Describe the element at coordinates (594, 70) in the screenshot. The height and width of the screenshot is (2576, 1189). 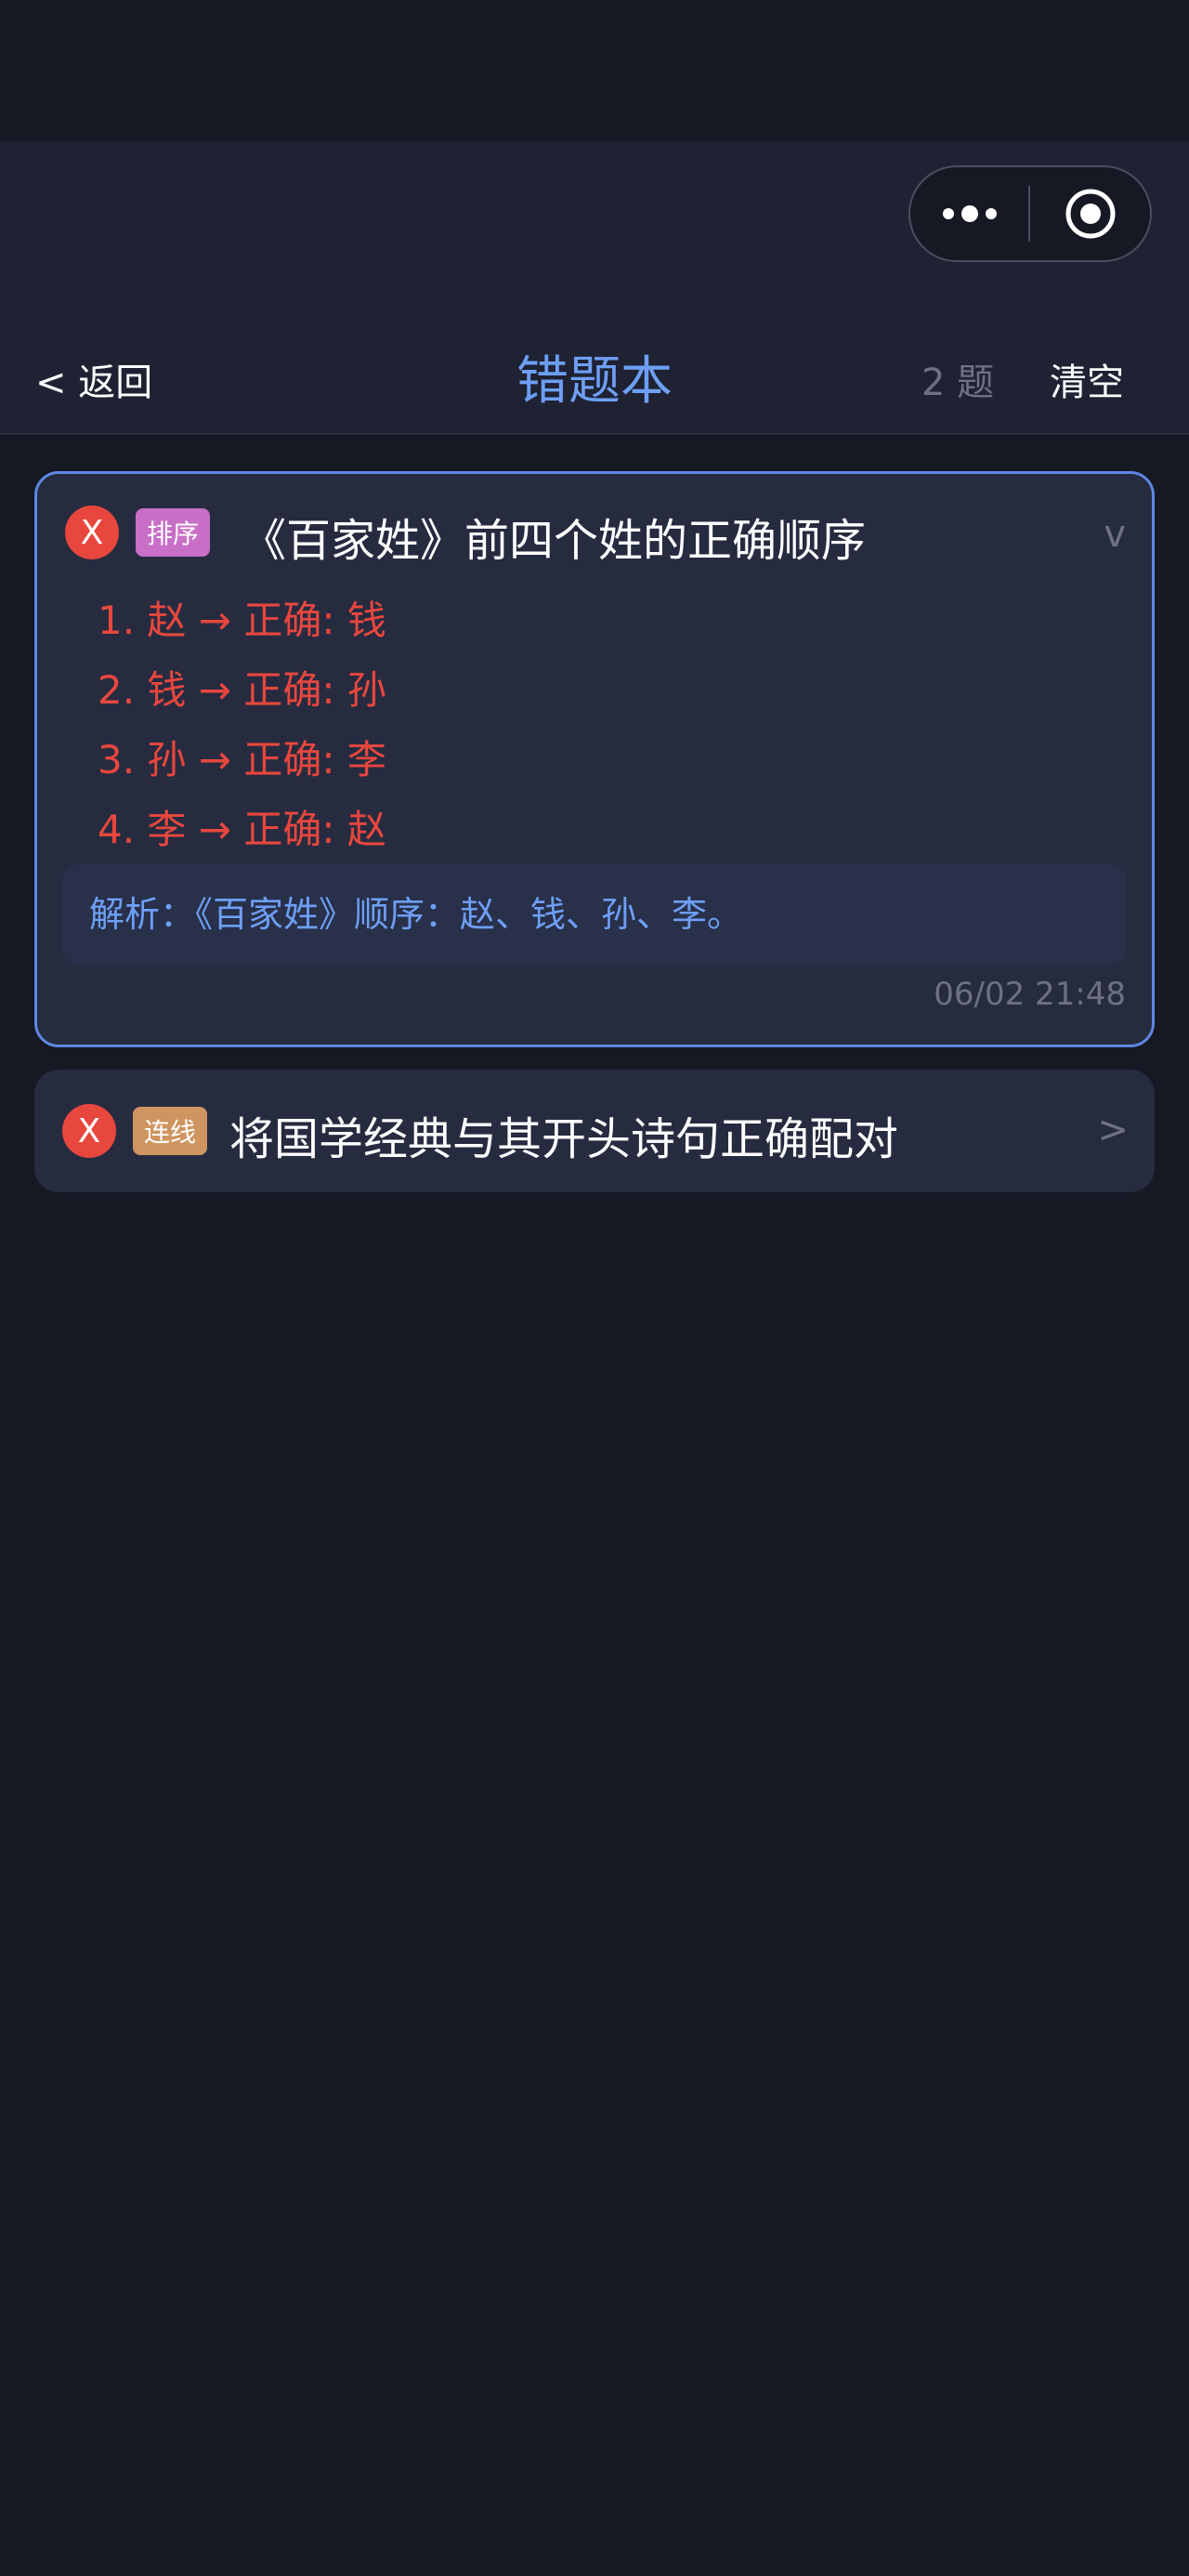
I see `status-bar` at that location.